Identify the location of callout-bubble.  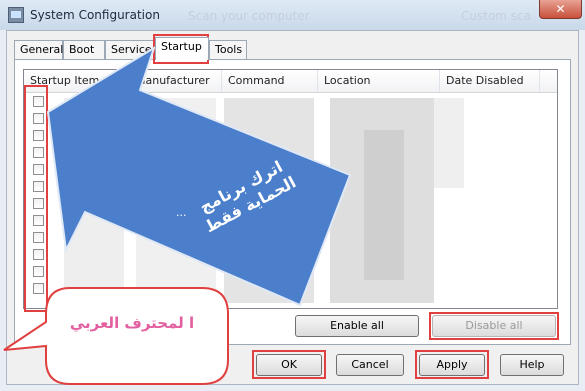
(116, 336).